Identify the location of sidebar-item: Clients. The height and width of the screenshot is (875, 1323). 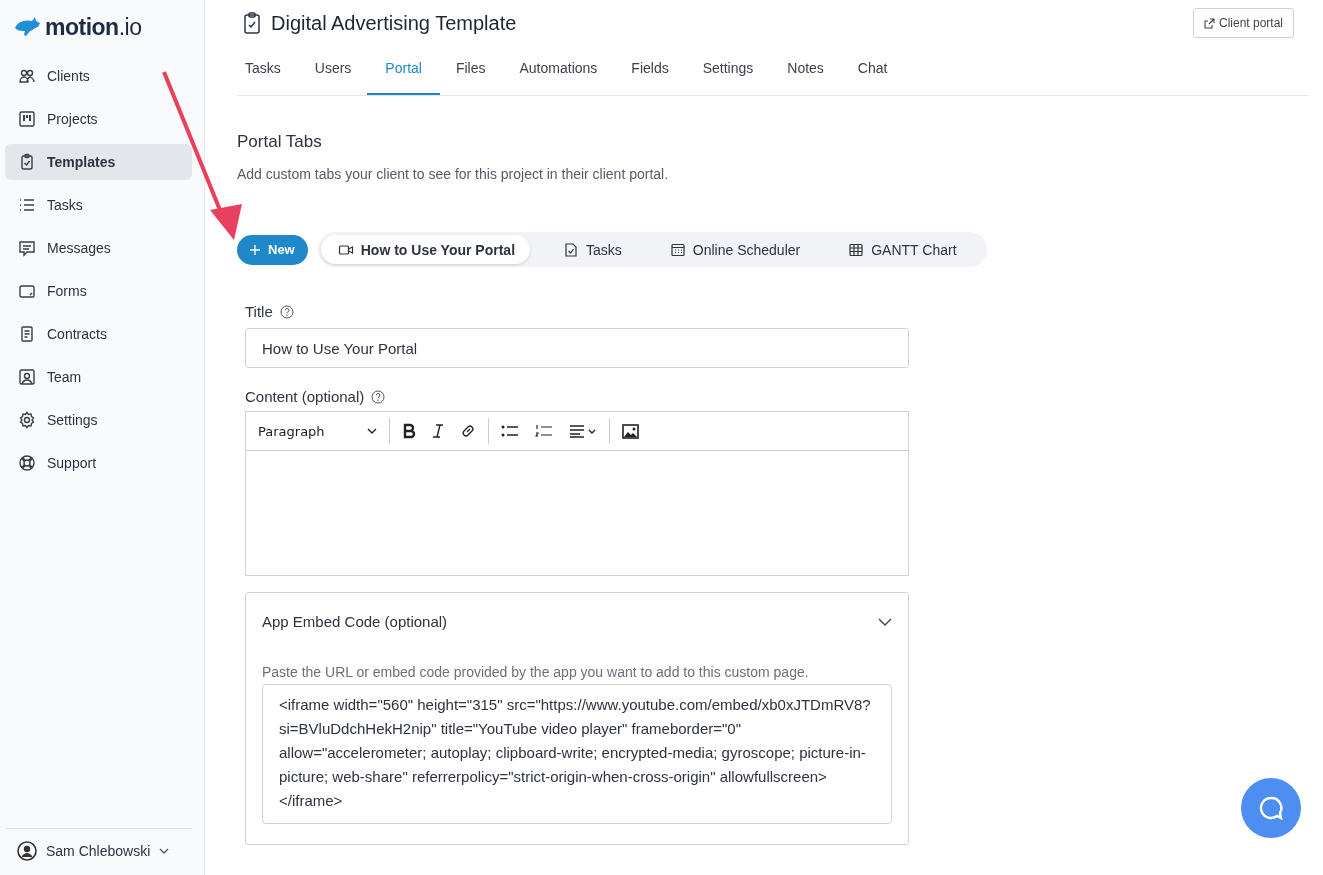
(98, 76).